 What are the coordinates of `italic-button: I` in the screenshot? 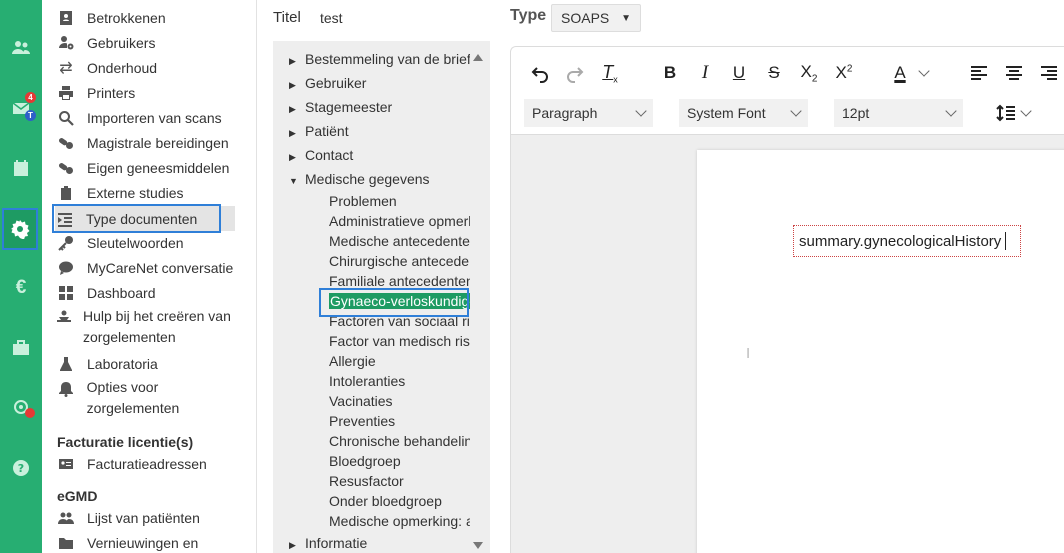 It's located at (705, 73).